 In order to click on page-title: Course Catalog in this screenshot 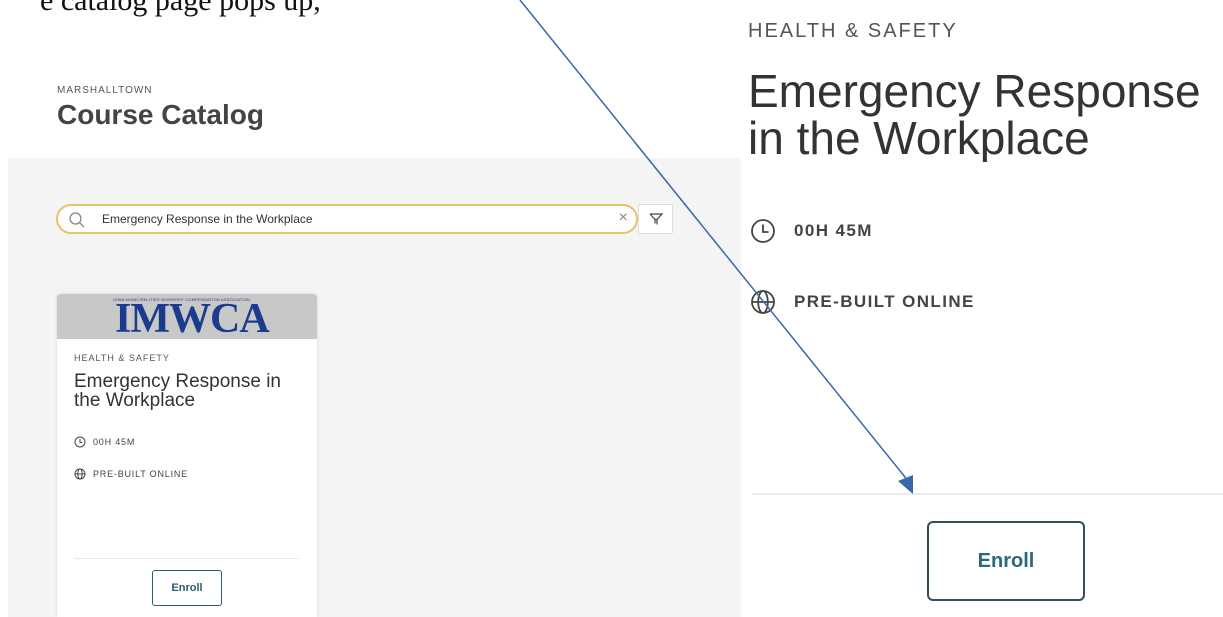, I will do `click(160, 114)`.